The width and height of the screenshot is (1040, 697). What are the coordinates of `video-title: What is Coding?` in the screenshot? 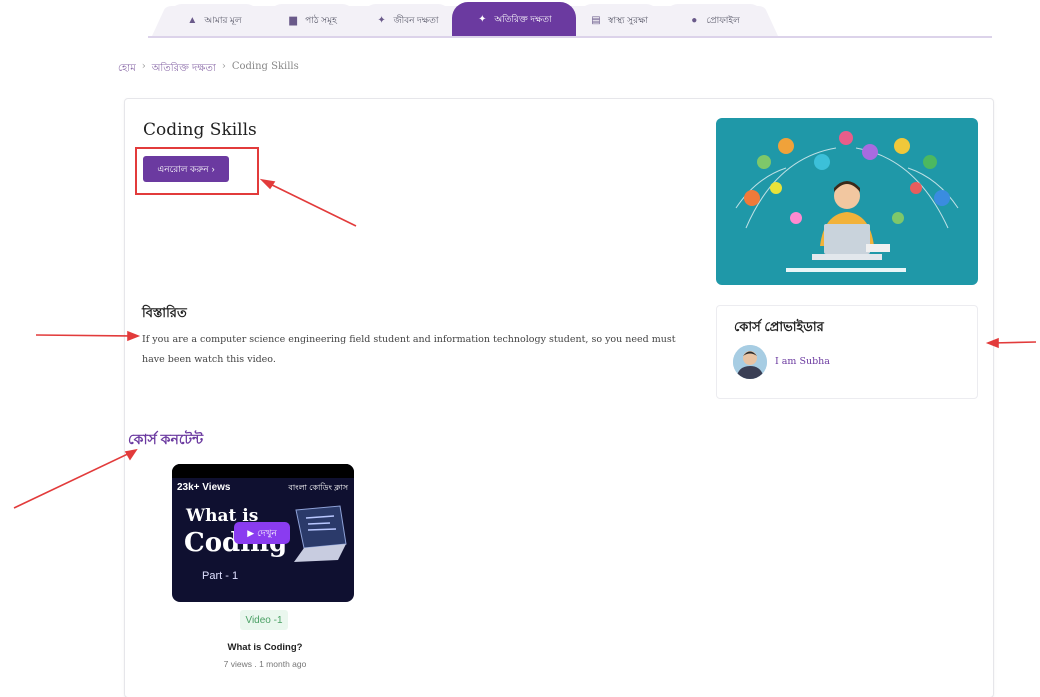 It's located at (265, 647).